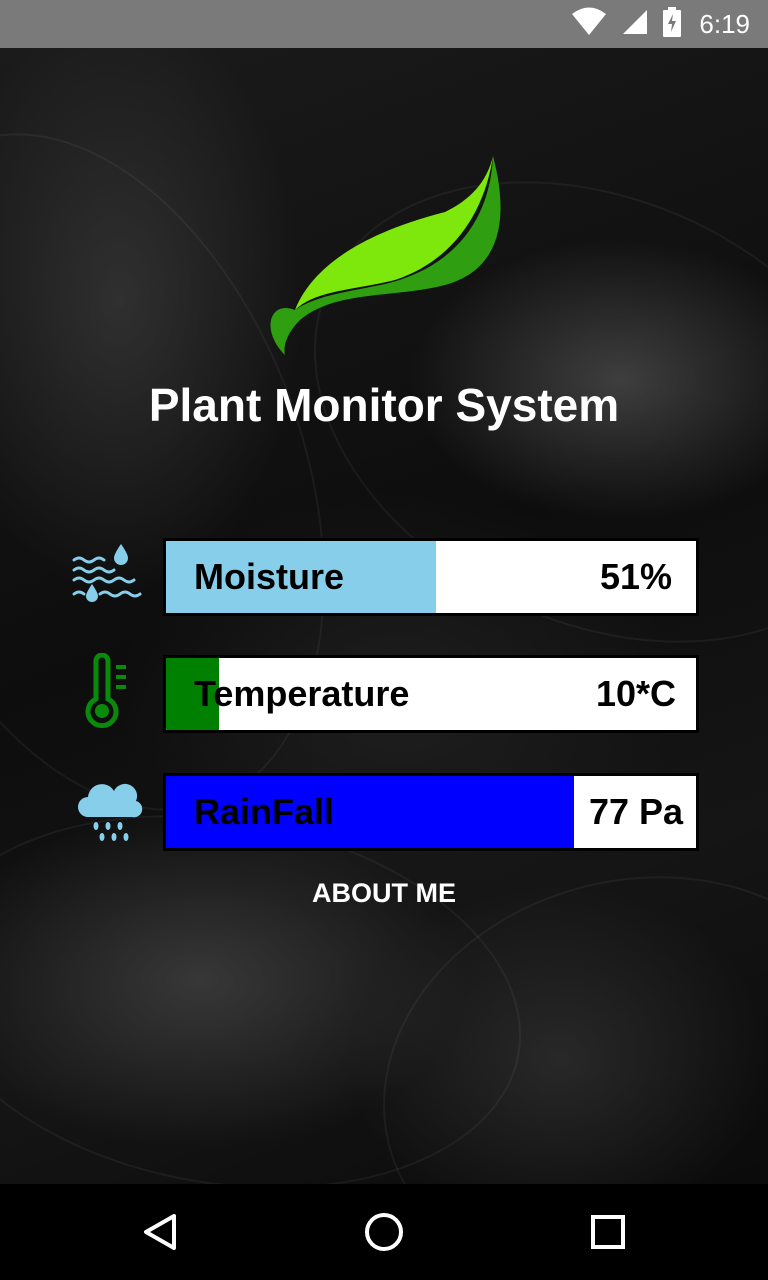 This screenshot has height=1280, width=768. I want to click on rain-cloud-icon, so click(108, 811).